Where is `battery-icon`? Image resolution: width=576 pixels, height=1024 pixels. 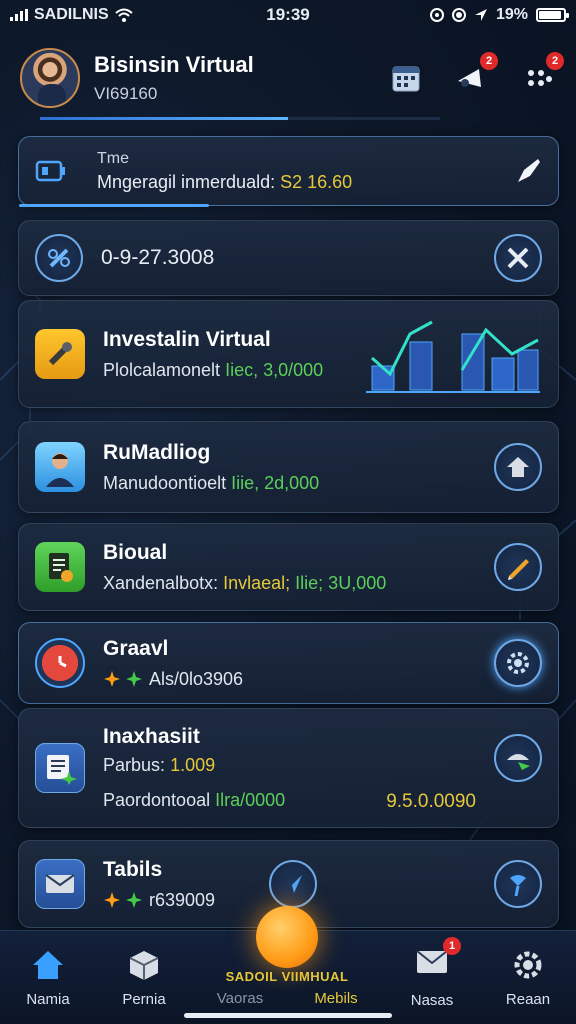
battery-icon is located at coordinates (552, 15).